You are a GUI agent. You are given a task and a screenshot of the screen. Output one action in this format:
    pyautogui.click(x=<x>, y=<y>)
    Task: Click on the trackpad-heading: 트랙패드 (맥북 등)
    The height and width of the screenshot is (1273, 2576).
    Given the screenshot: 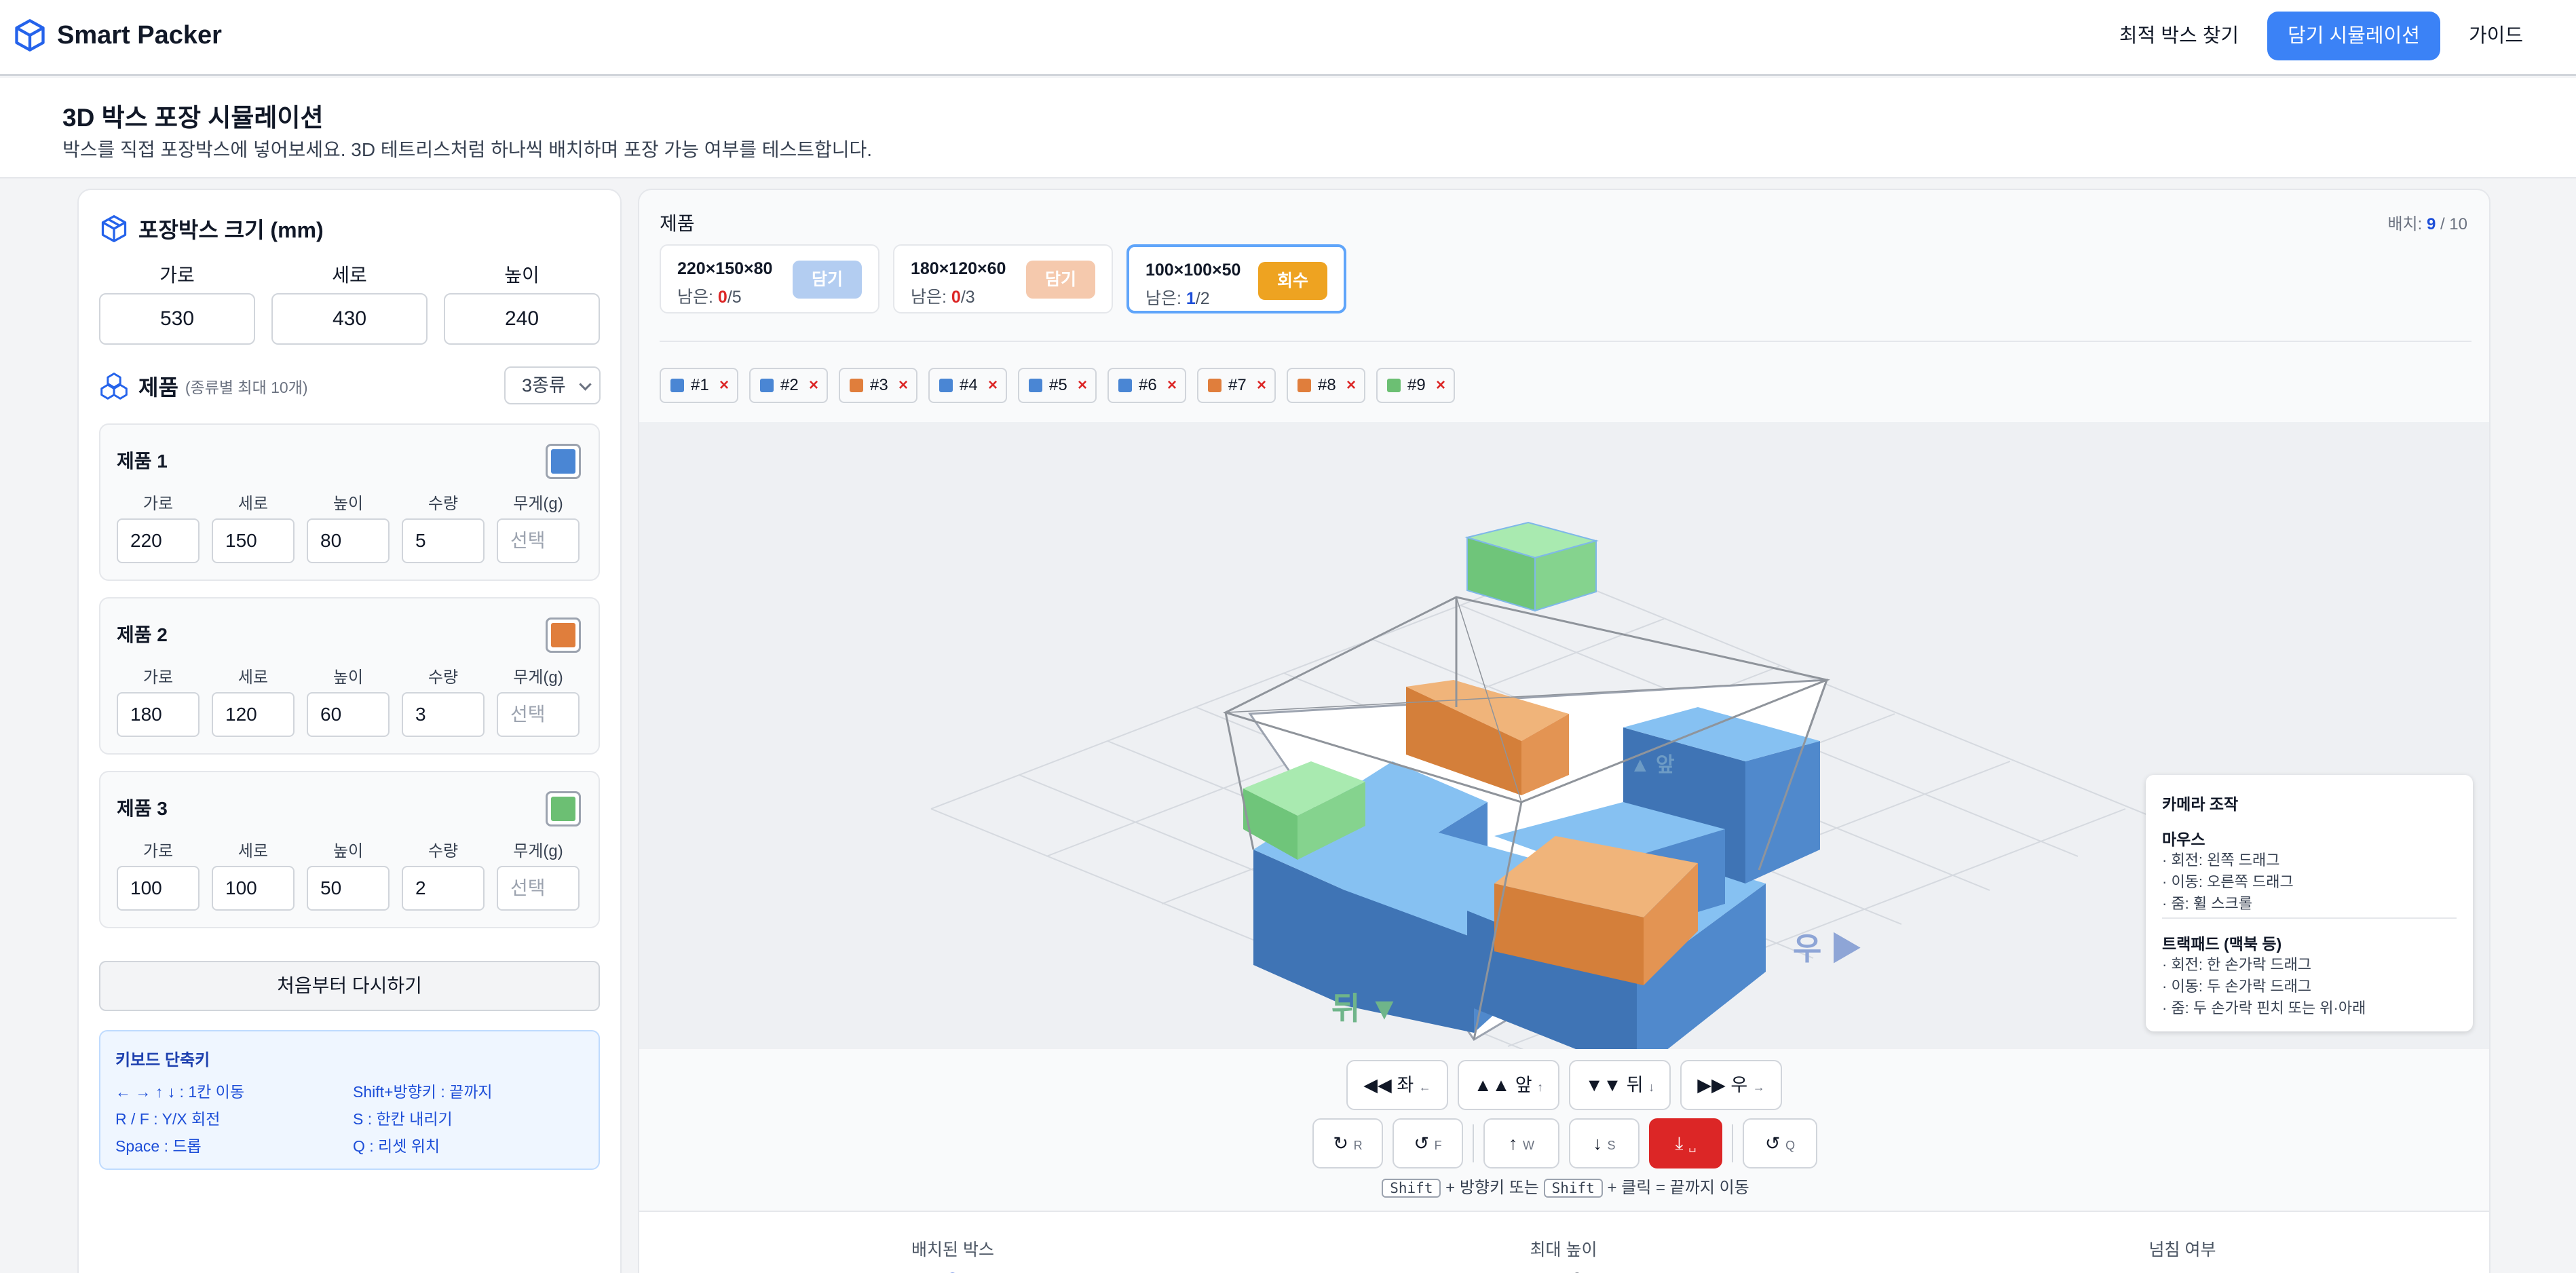 What is the action you would take?
    pyautogui.click(x=2222, y=944)
    